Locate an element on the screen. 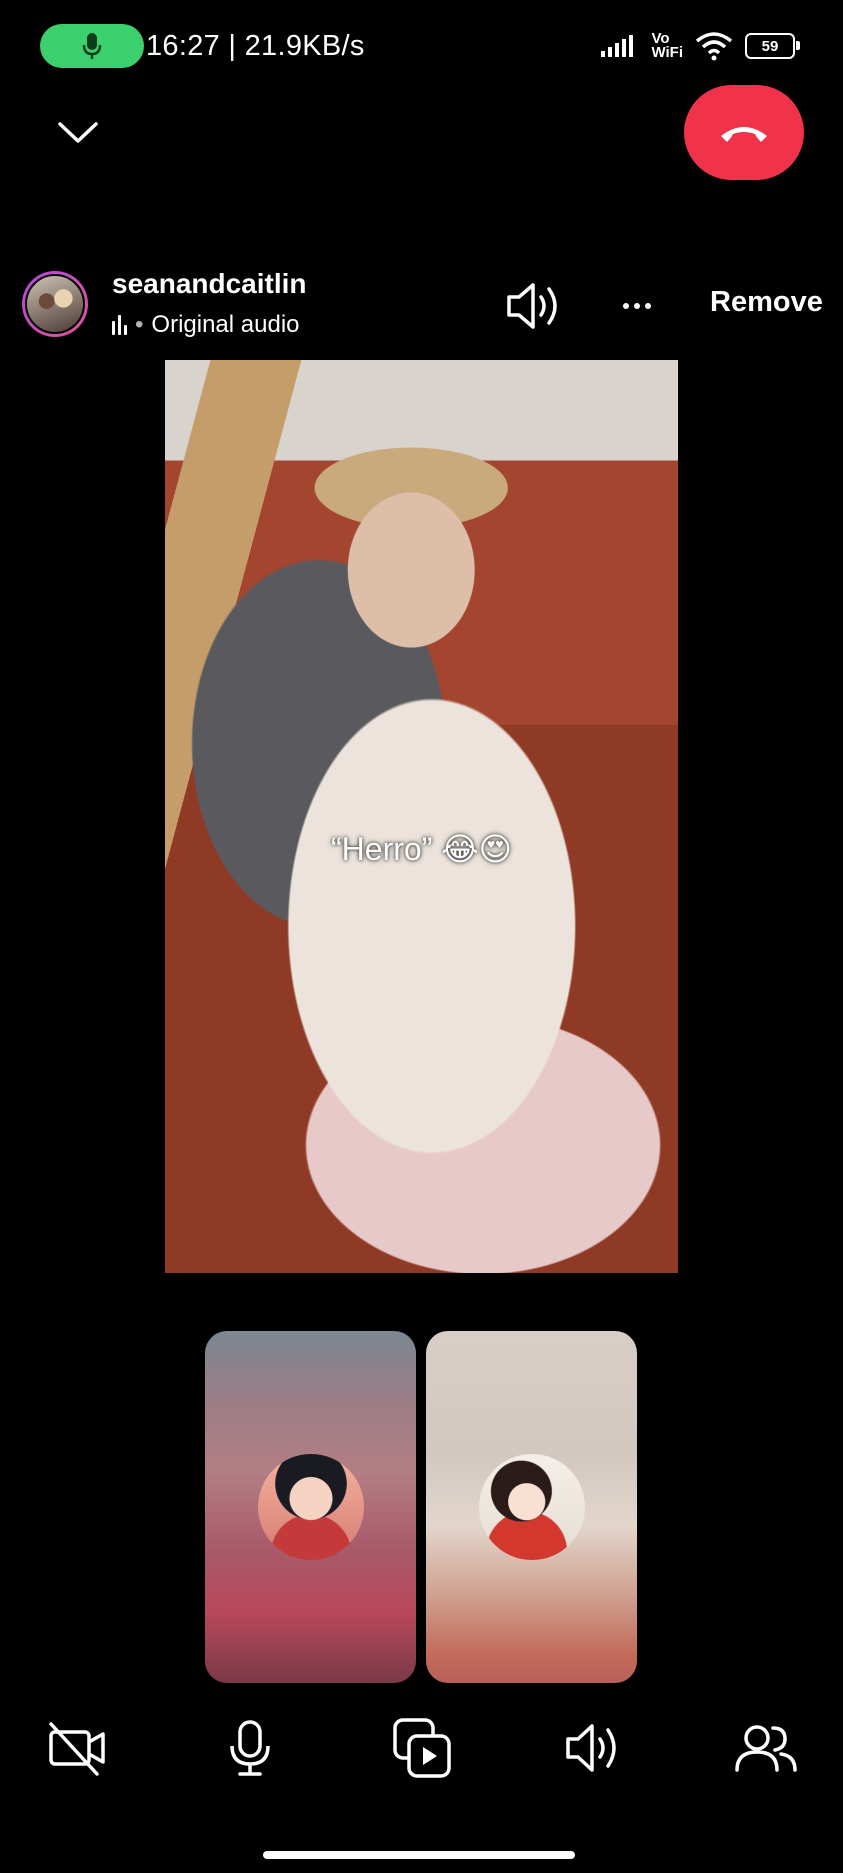 Image resolution: width=843 pixels, height=1873 pixels. chevron-down-icon is located at coordinates (78, 132).